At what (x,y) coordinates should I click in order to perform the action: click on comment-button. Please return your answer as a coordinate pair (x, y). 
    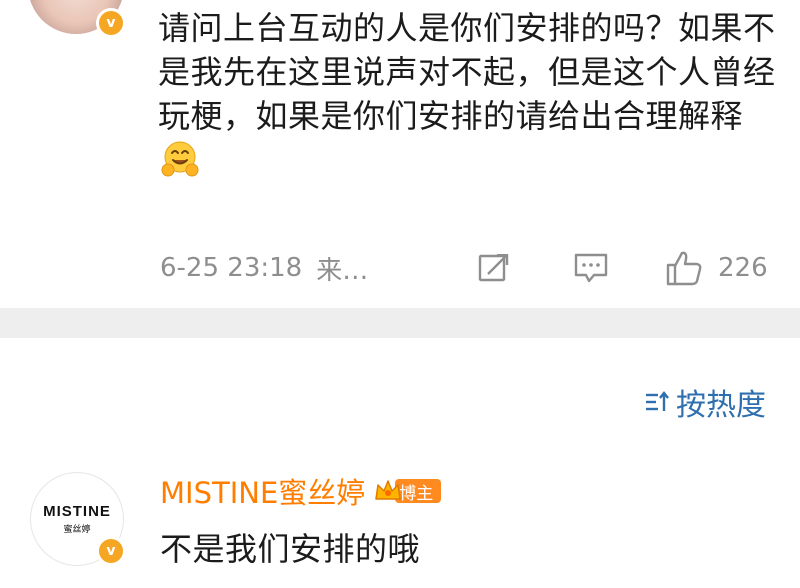
    Looking at the image, I should click on (591, 268).